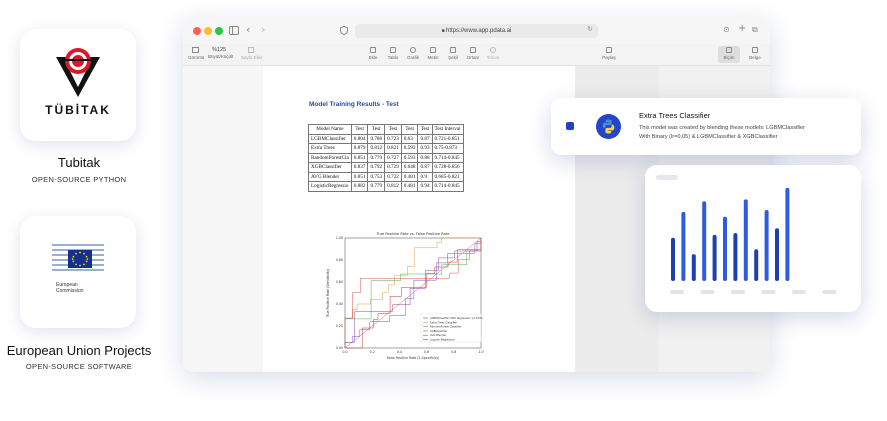  What do you see at coordinates (493, 53) in the screenshot?
I see `toolbar-comment: Yorum` at bounding box center [493, 53].